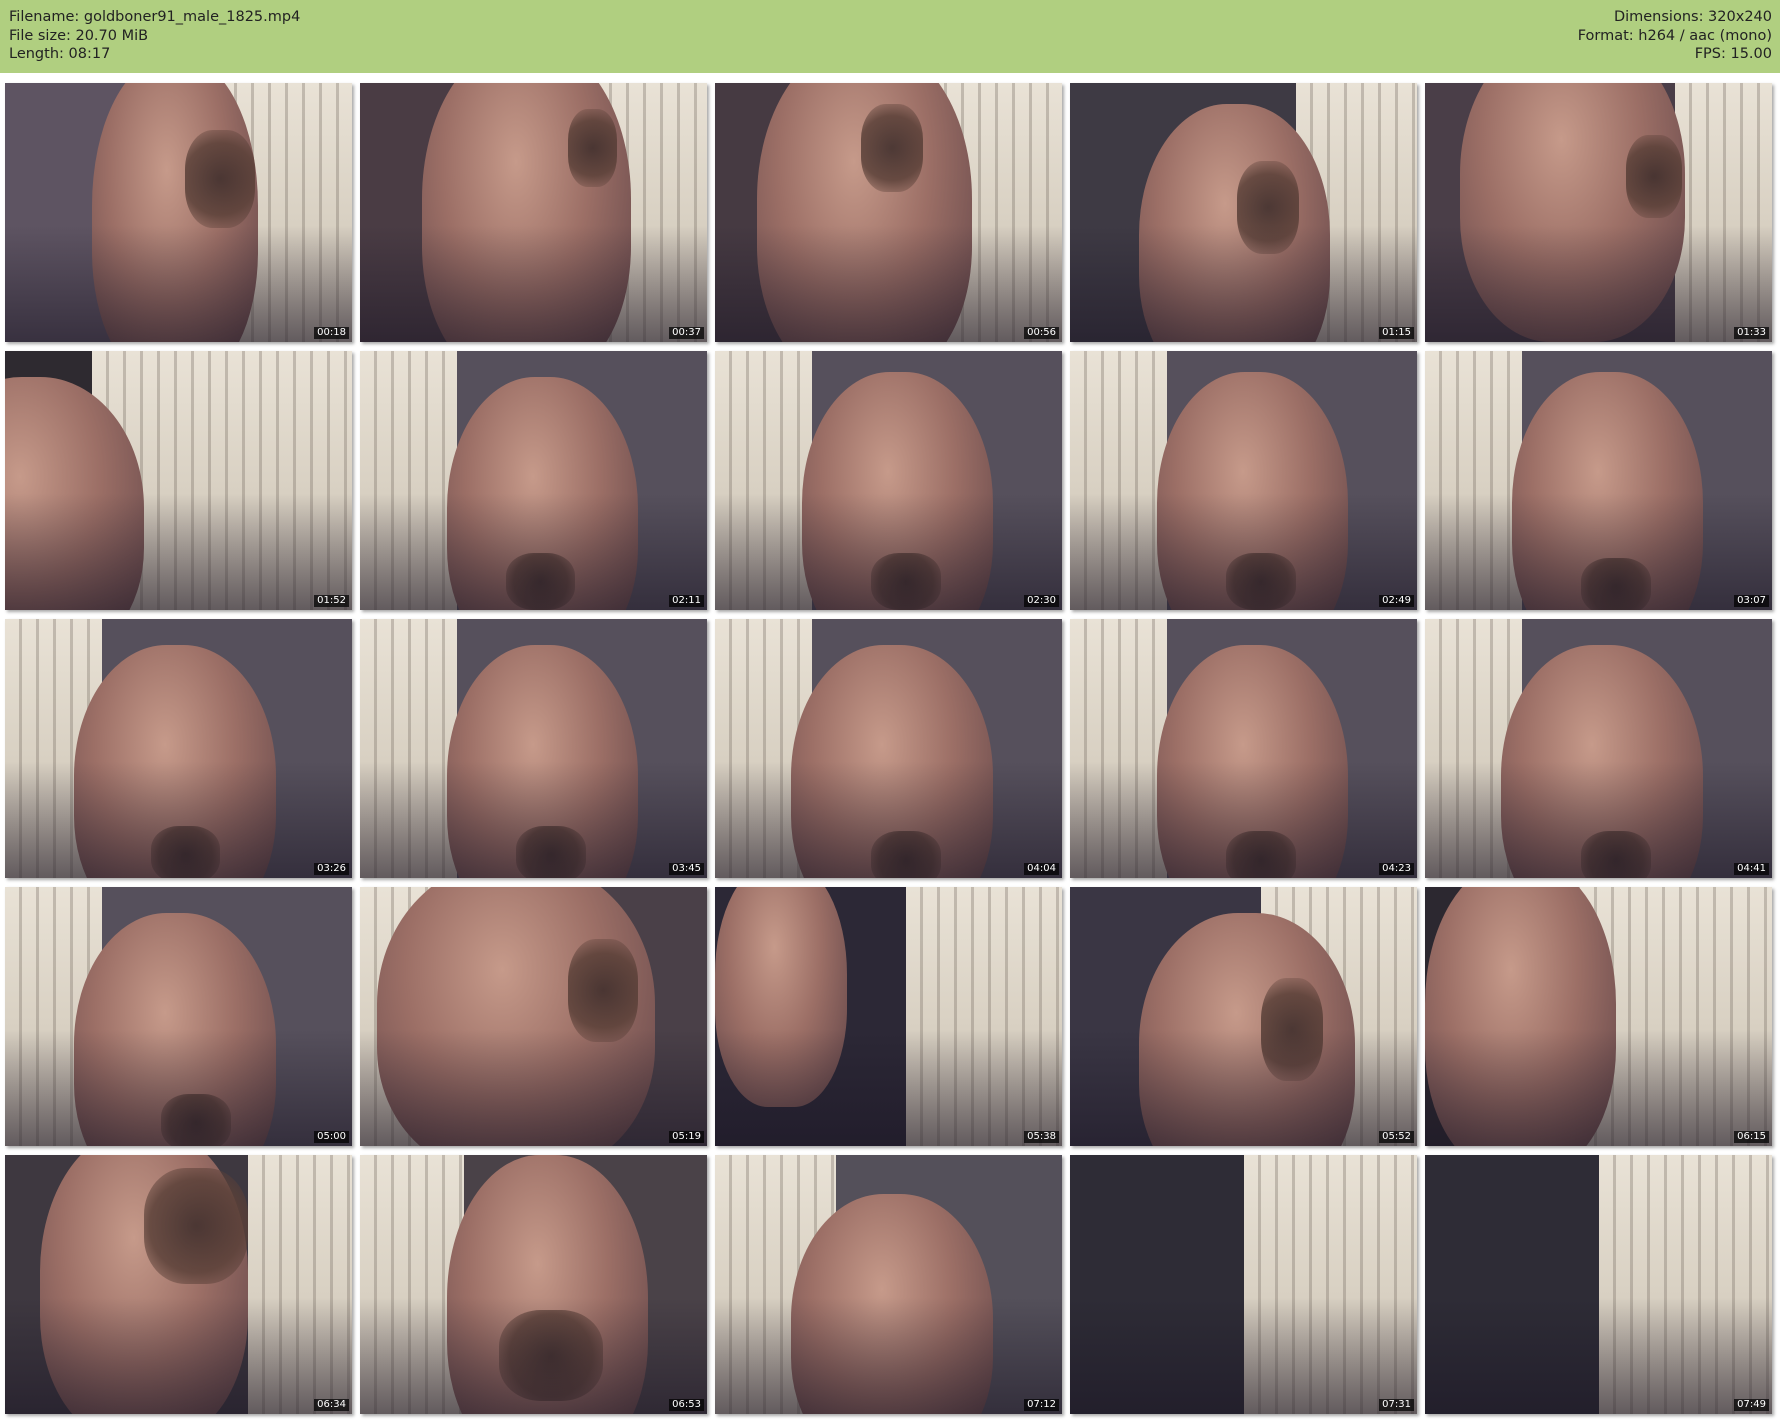 The width and height of the screenshot is (1780, 1423). Describe the element at coordinates (331, 601) in the screenshot. I see `thumbnail-timestamp: 01:52` at that location.